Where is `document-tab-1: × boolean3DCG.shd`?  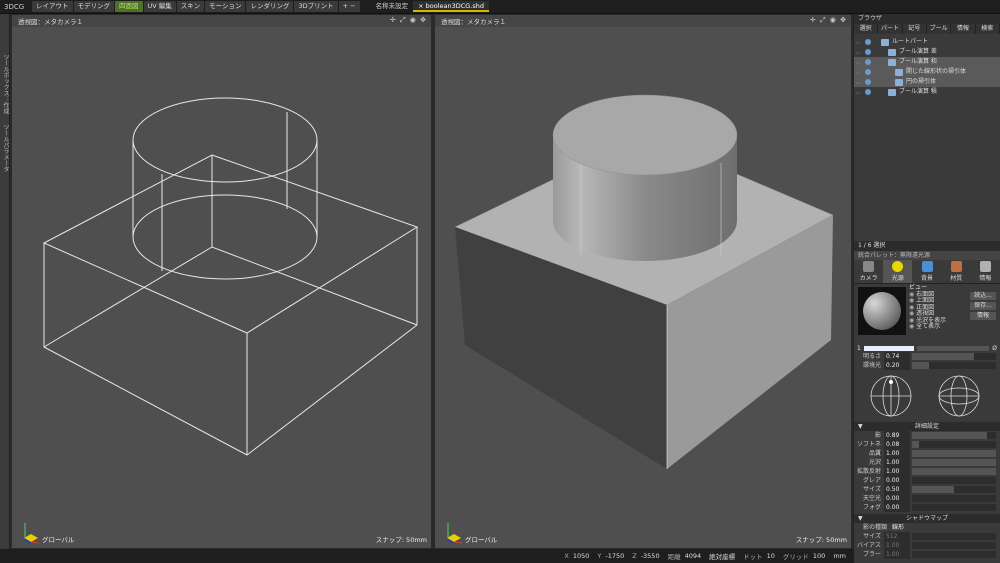
document-tab-1: × boolean3DCG.shd is located at coordinates (451, 6).